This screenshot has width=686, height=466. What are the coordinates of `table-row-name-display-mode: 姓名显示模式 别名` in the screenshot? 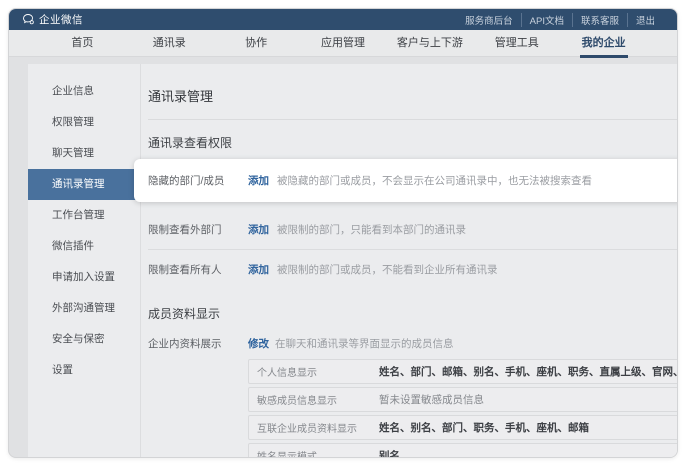 It's located at (462, 450).